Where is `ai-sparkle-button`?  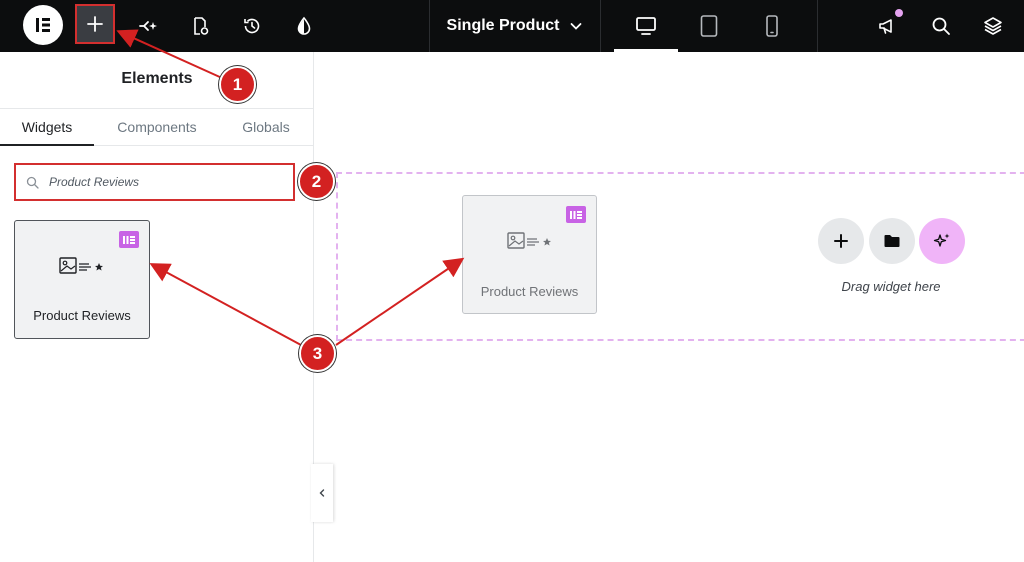
ai-sparkle-button is located at coordinates (148, 26).